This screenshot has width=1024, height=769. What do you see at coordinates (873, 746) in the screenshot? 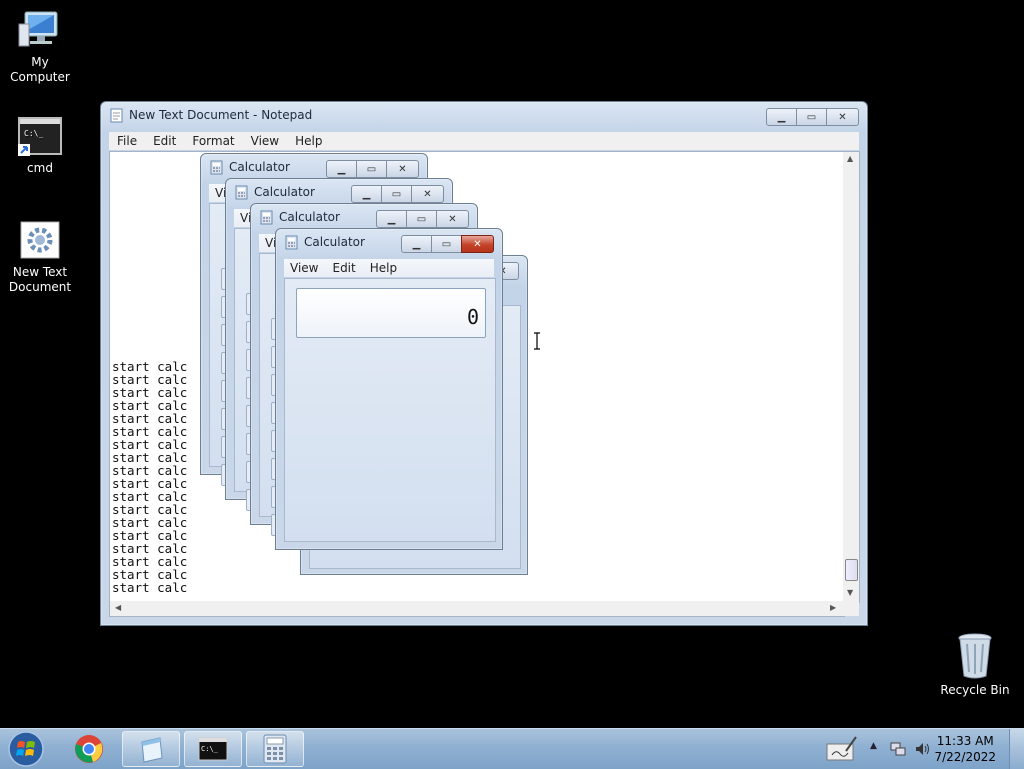
I see `show-hidden-icons-icon: ▲` at bounding box center [873, 746].